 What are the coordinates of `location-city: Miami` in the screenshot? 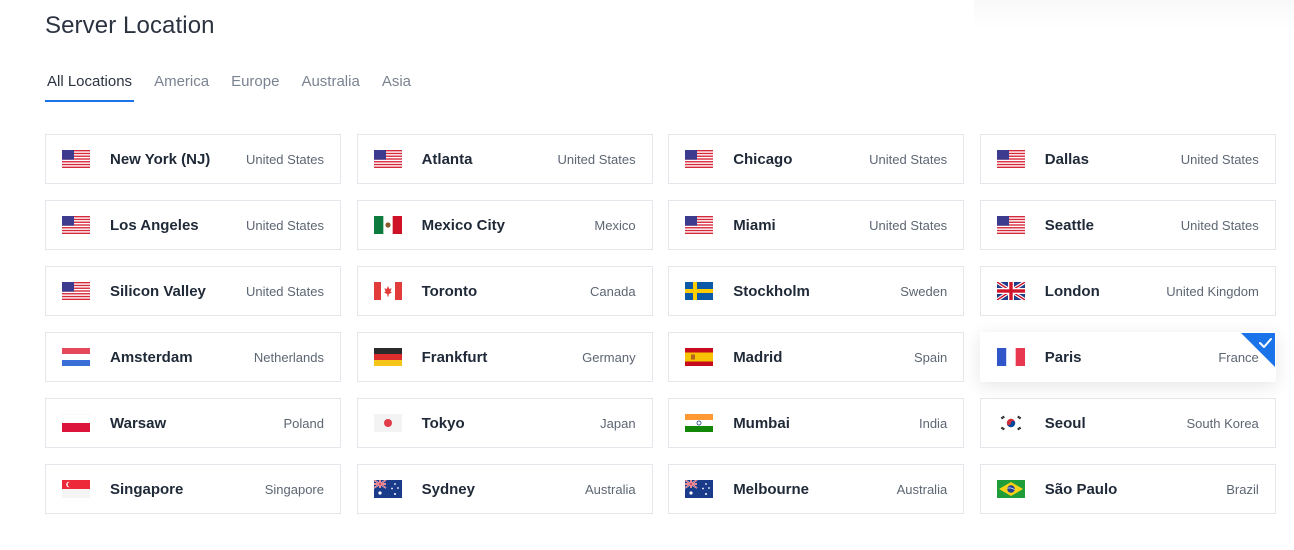 It's located at (754, 225).